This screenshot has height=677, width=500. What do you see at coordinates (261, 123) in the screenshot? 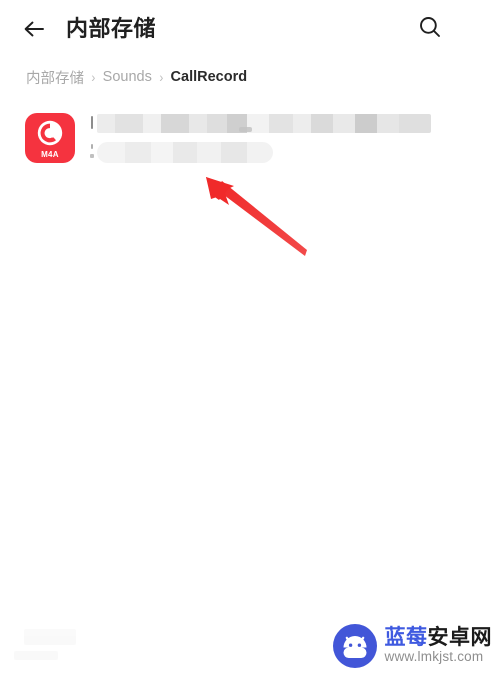
I see `file-name-redacted` at bounding box center [261, 123].